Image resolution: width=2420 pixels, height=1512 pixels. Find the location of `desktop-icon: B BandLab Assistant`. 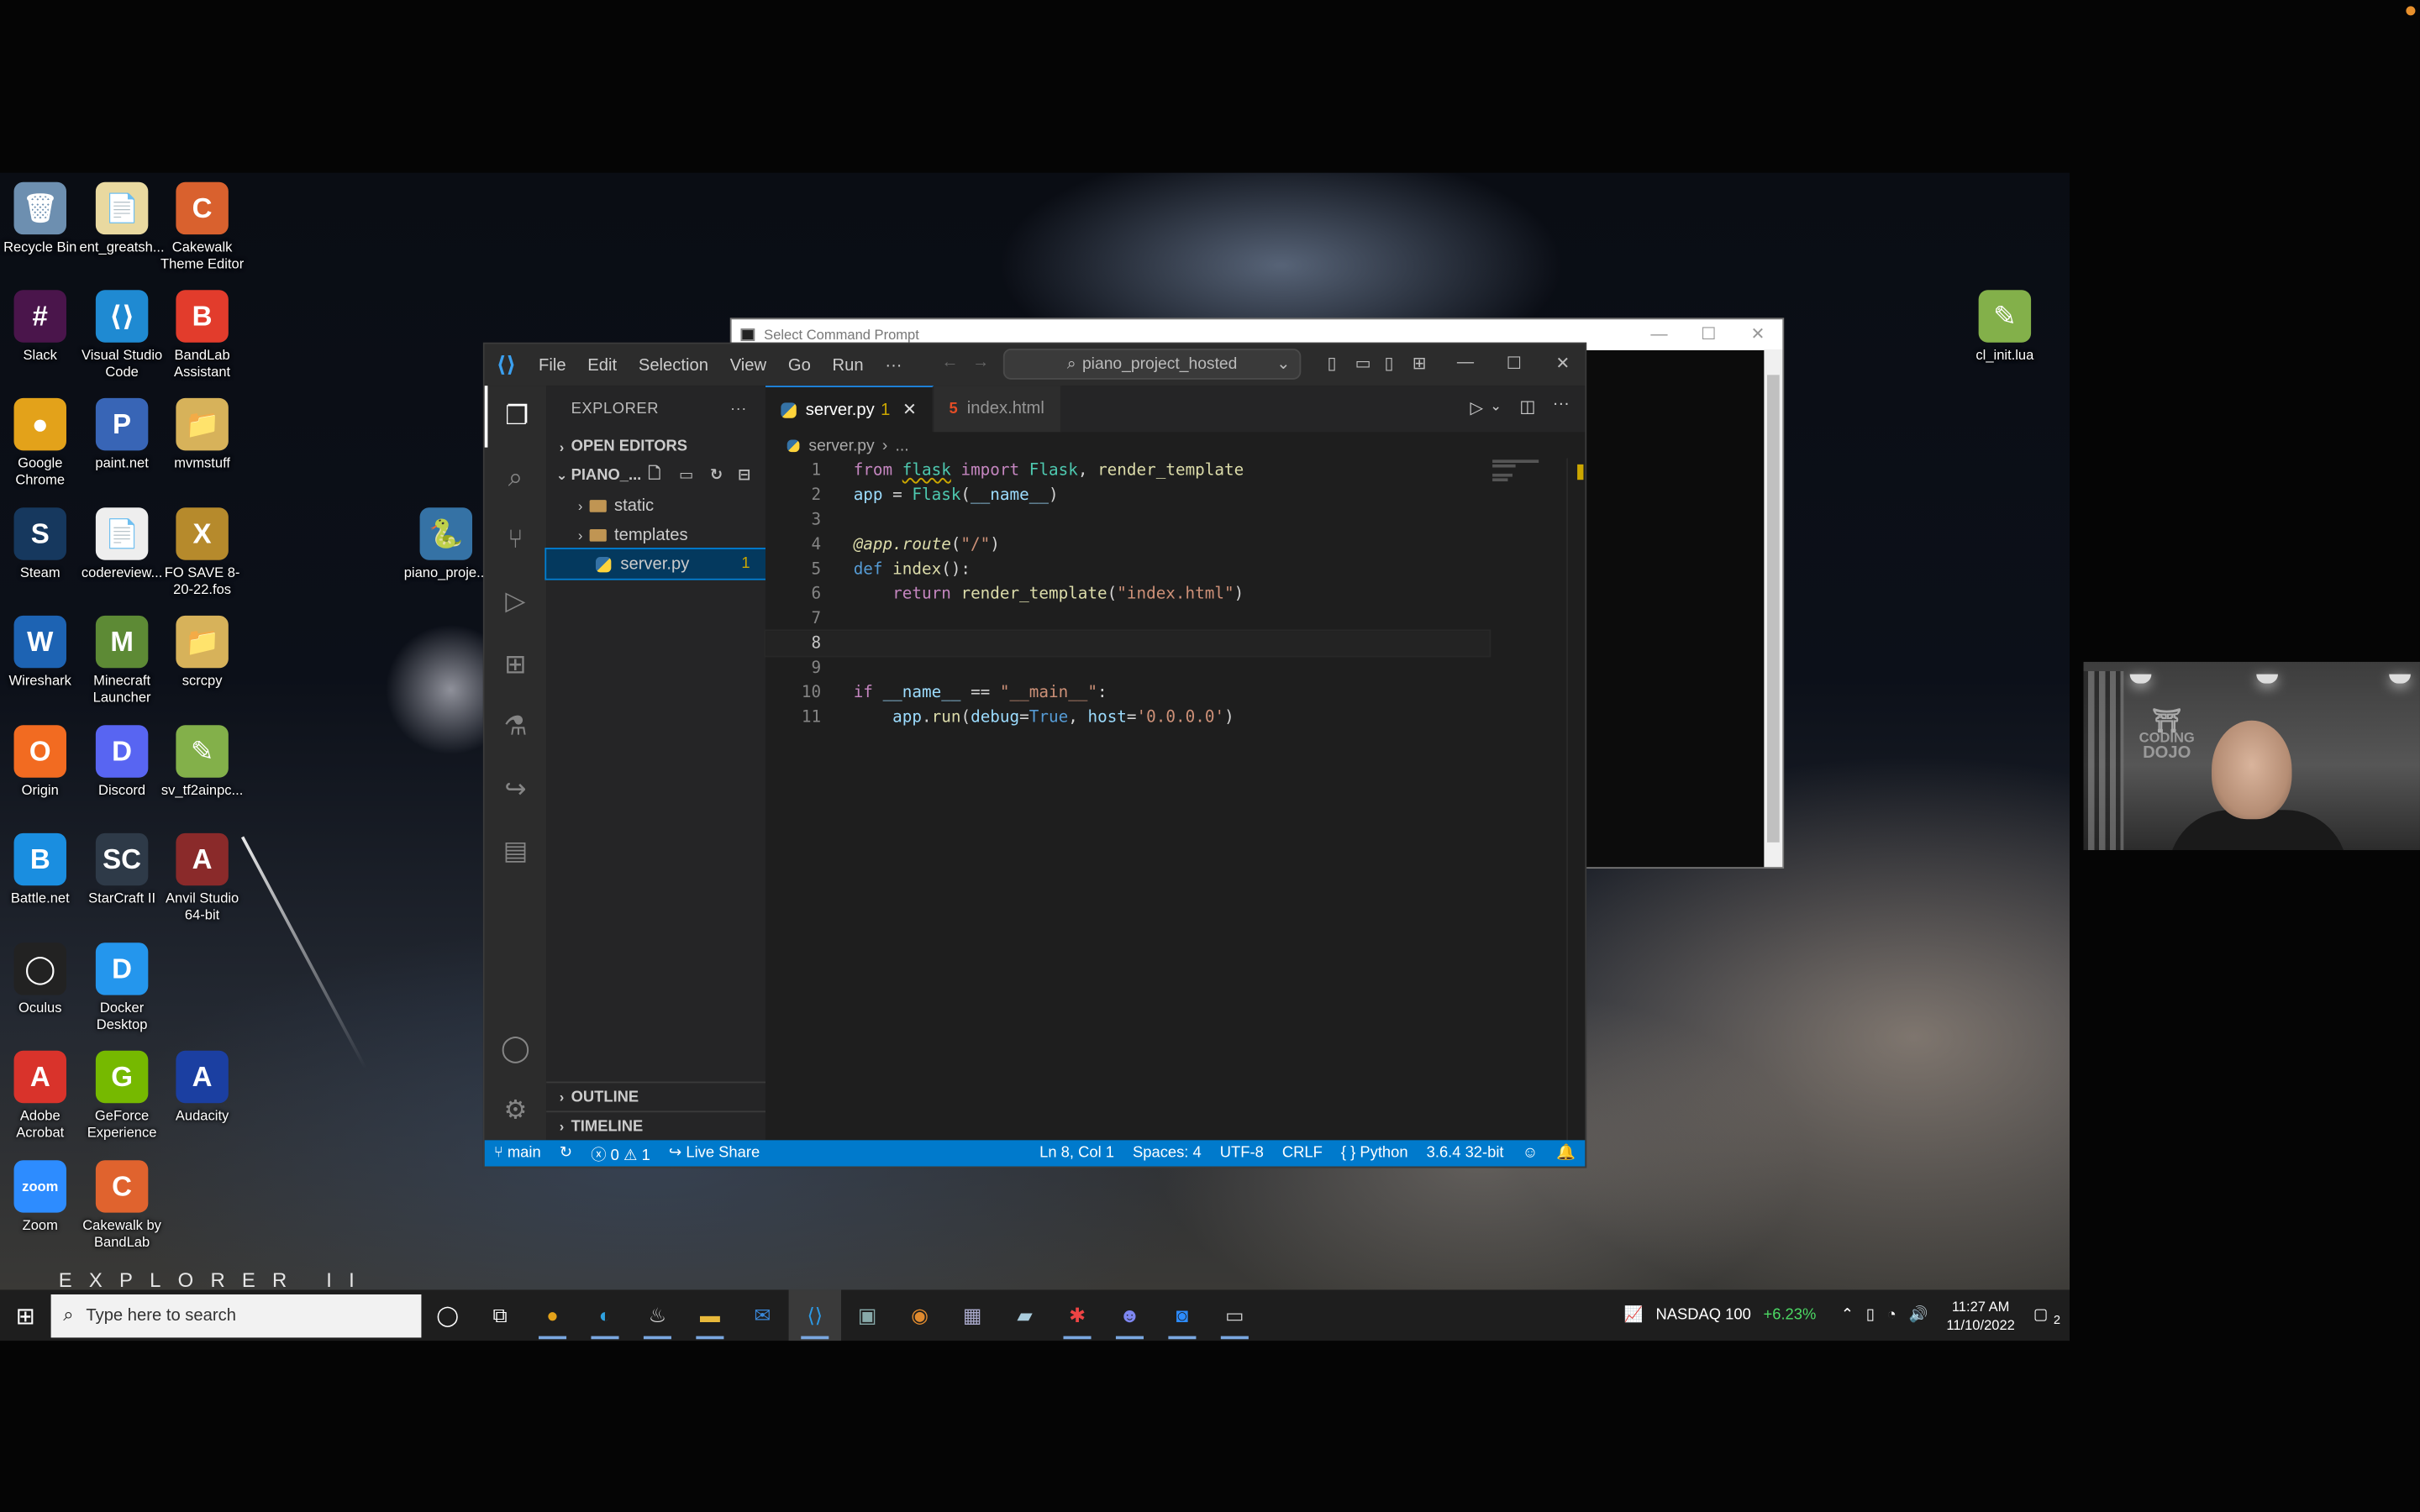

desktop-icon: B BandLab Assistant is located at coordinates (202, 335).